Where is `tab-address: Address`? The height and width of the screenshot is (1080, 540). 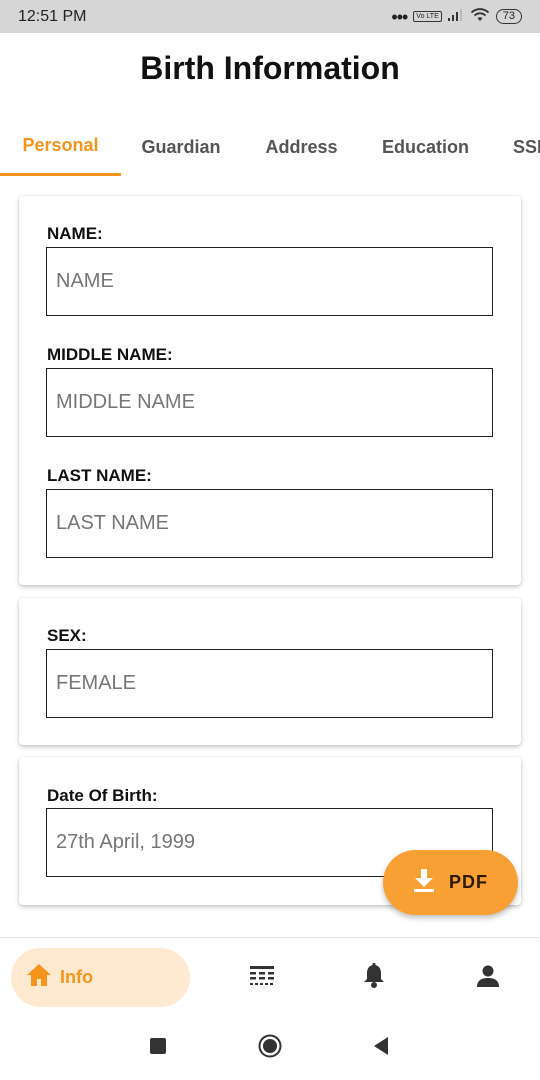 tab-address: Address is located at coordinates (301, 147).